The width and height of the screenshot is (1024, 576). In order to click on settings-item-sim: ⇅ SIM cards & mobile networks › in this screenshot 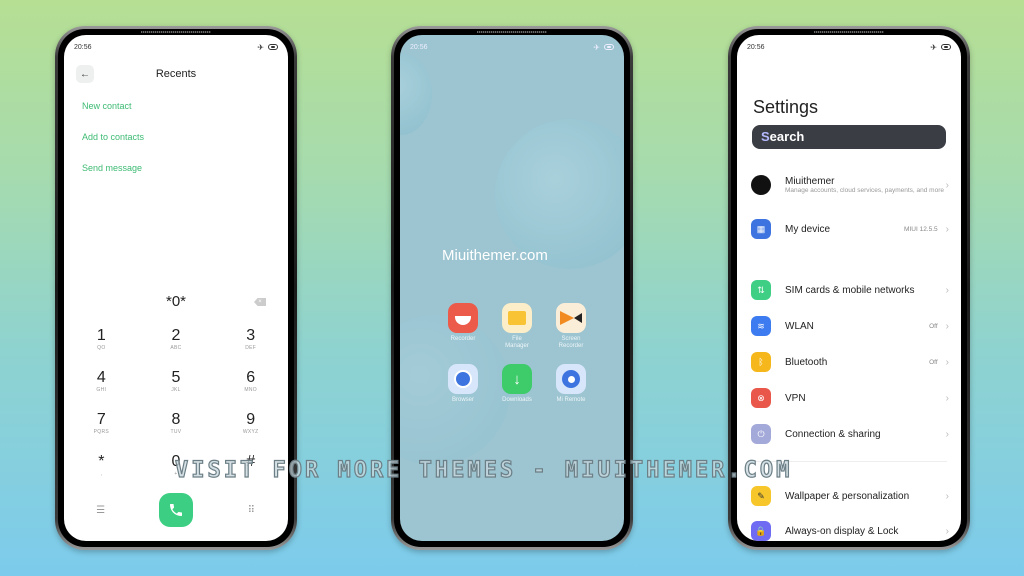, I will do `click(850, 290)`.